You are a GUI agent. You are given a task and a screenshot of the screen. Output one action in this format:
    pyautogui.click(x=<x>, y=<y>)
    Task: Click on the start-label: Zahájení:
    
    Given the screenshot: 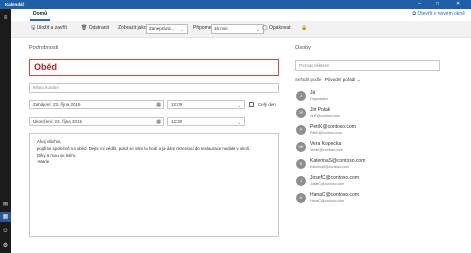 What is the action you would take?
    pyautogui.click(x=42, y=104)
    